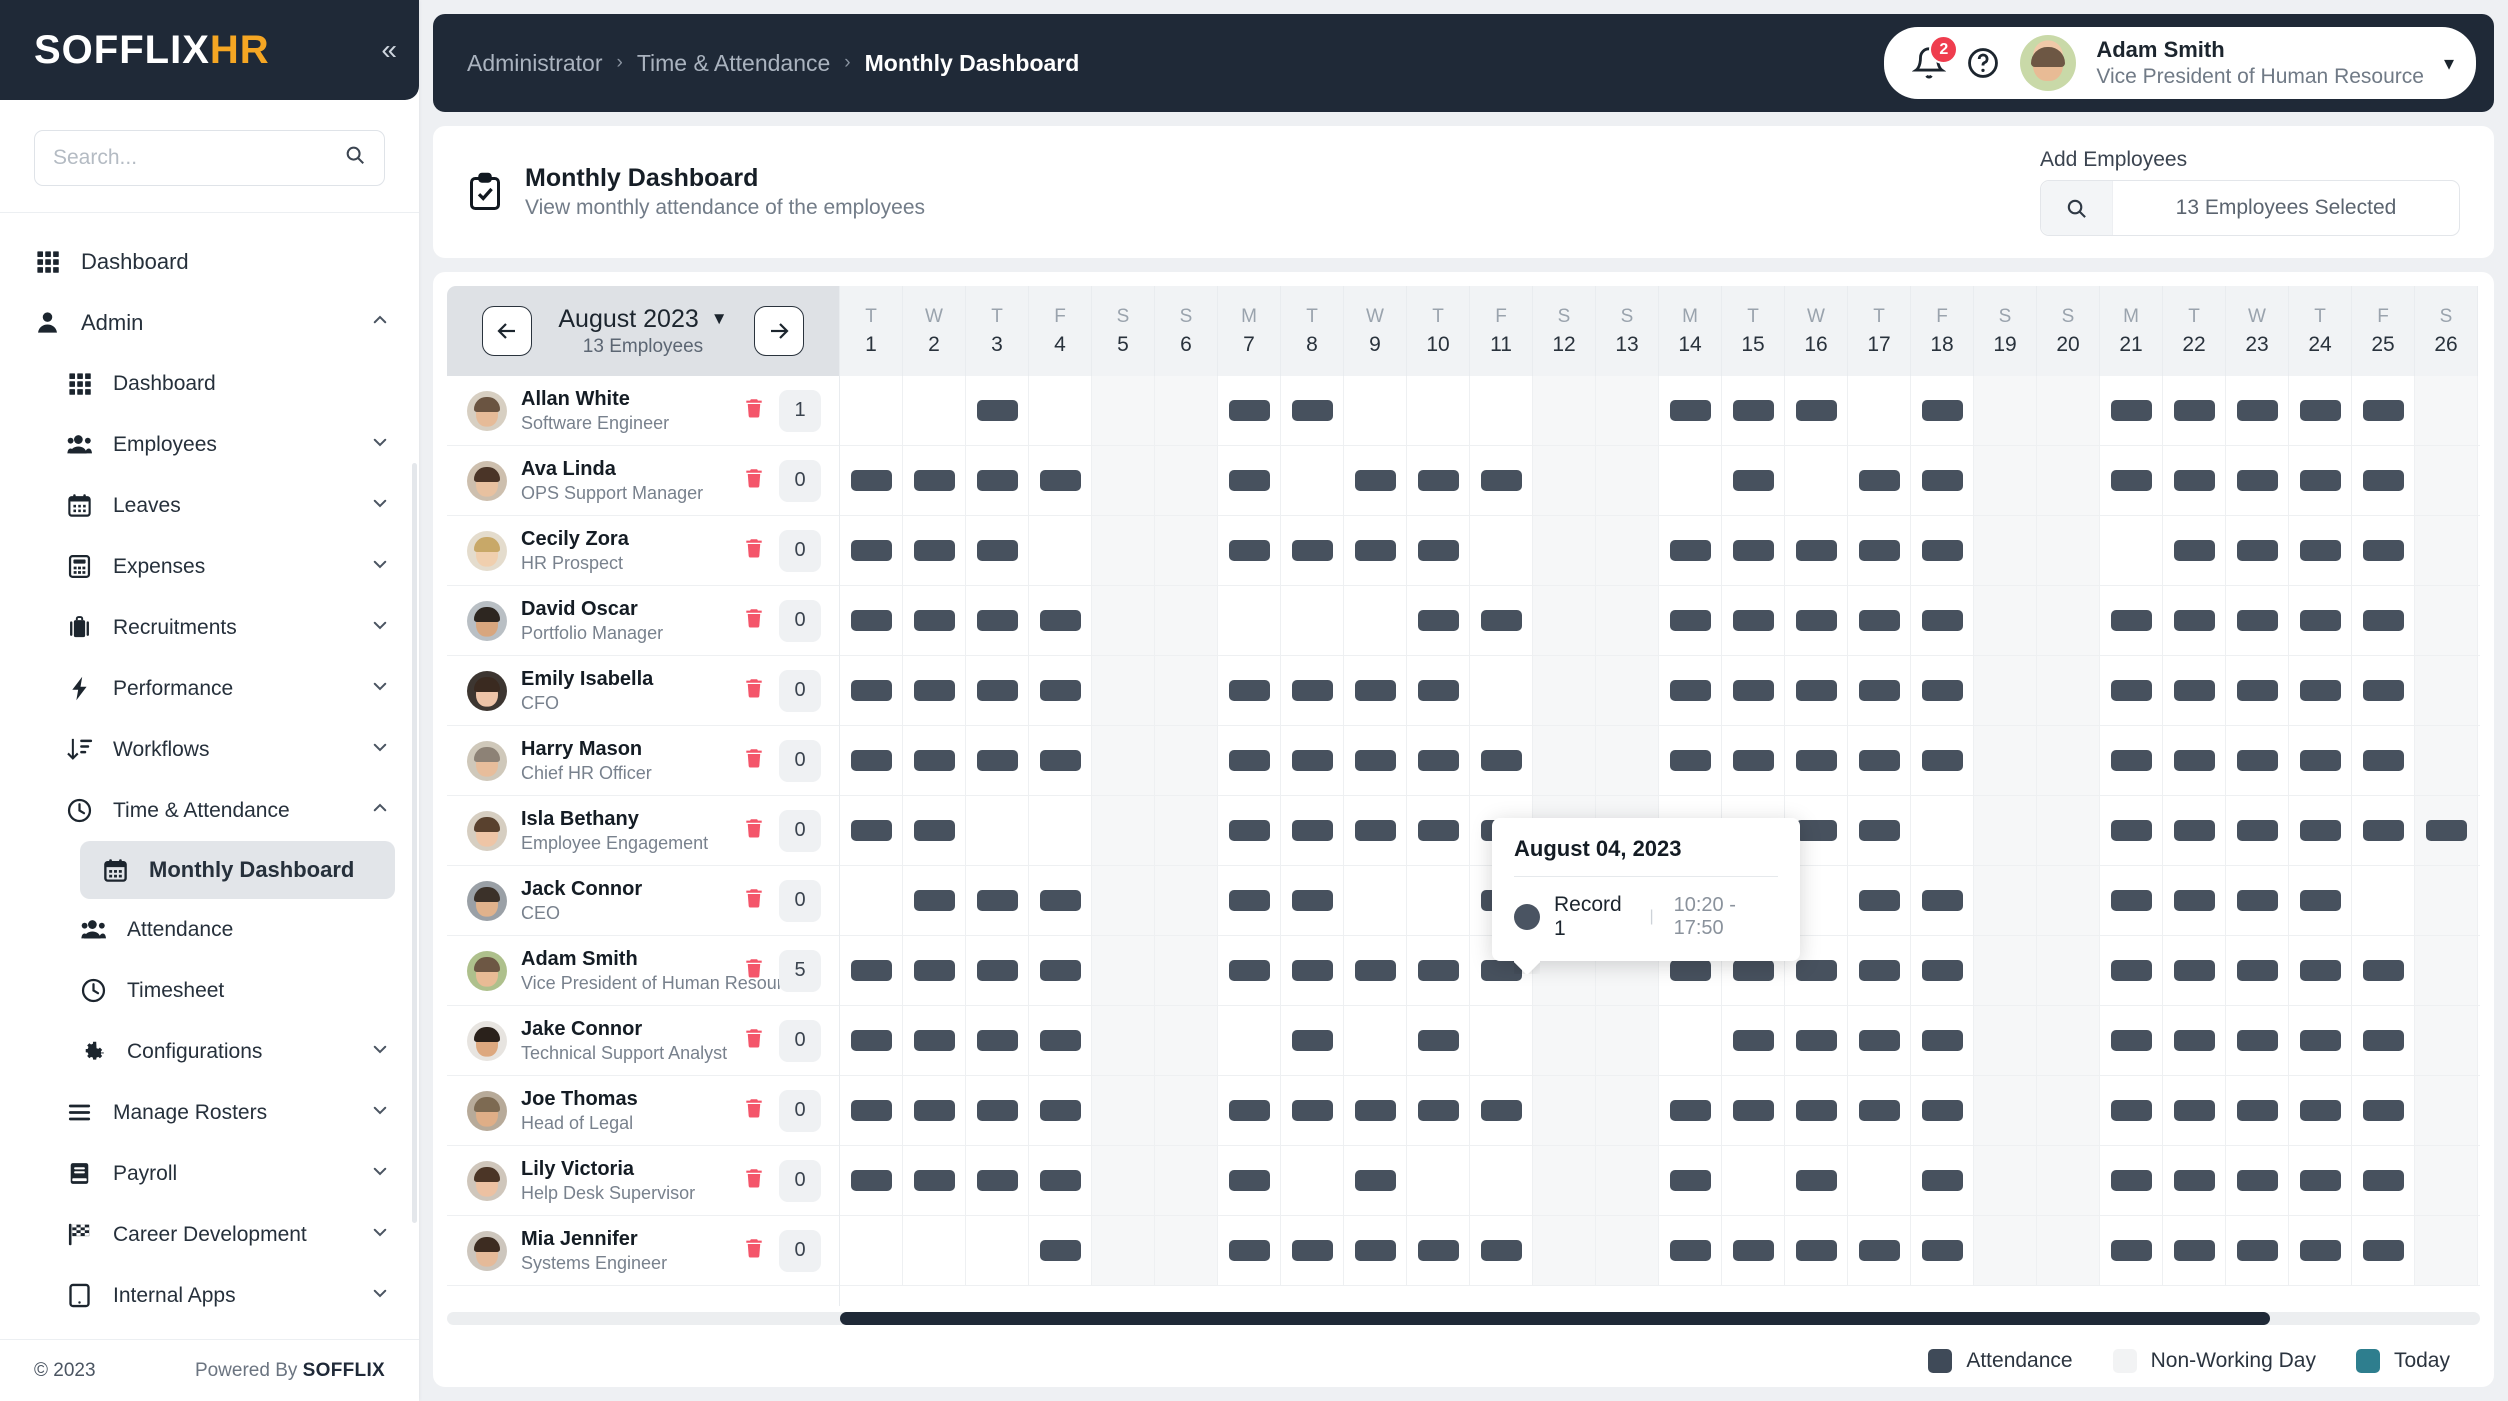 This screenshot has height=1401, width=2508. Describe the element at coordinates (209, 322) in the screenshot. I see `sidebar-item-admin: Admin` at that location.